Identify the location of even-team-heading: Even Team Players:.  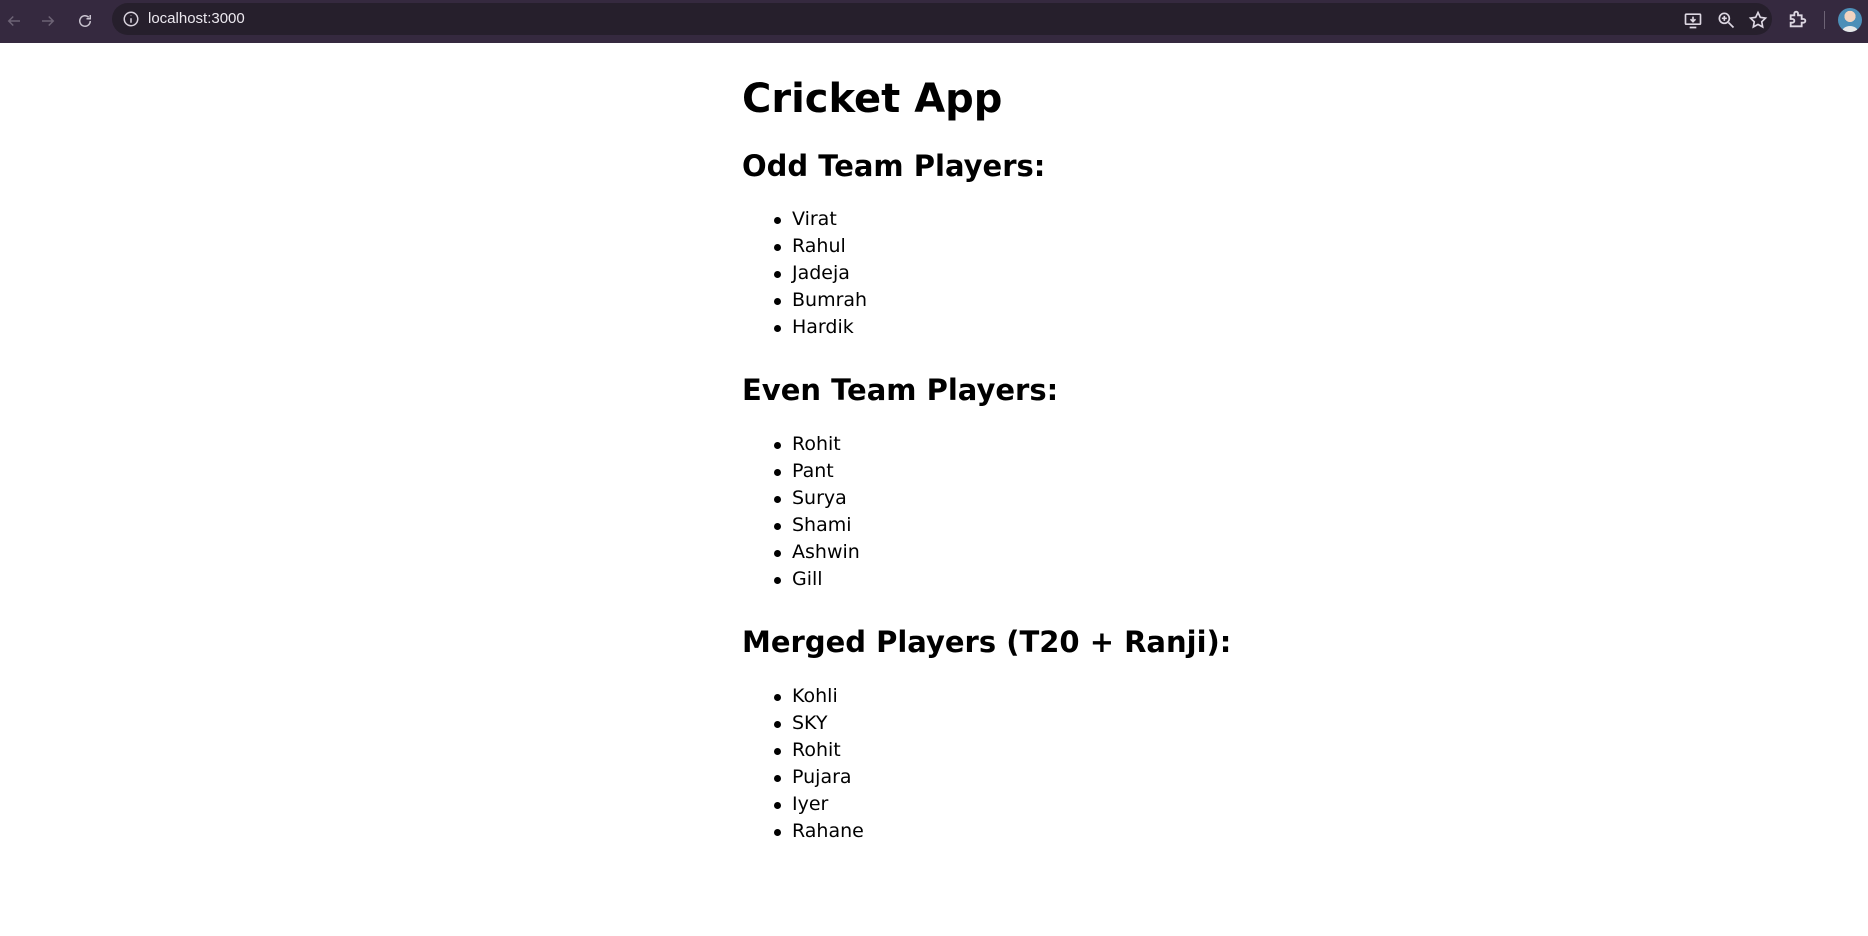
(900, 390).